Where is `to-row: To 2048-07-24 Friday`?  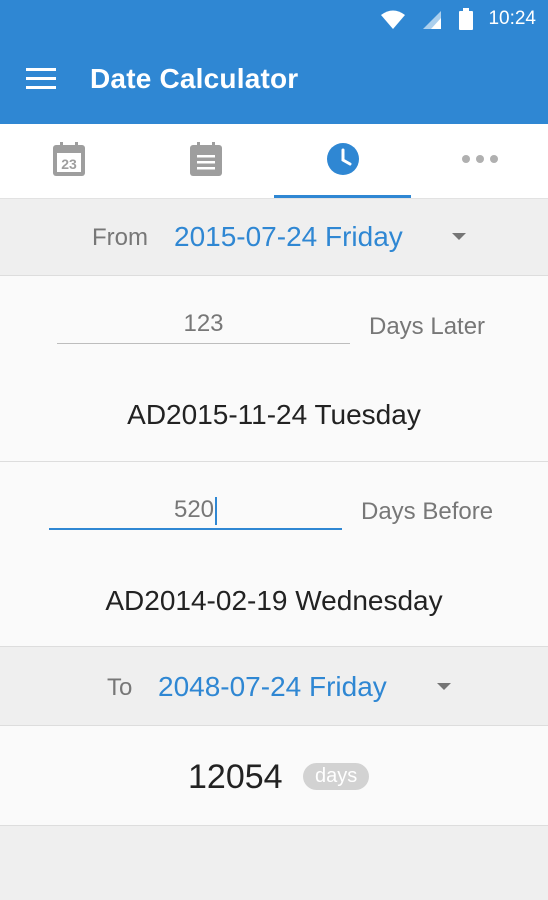
to-row: To 2048-07-24 Friday is located at coordinates (274, 686).